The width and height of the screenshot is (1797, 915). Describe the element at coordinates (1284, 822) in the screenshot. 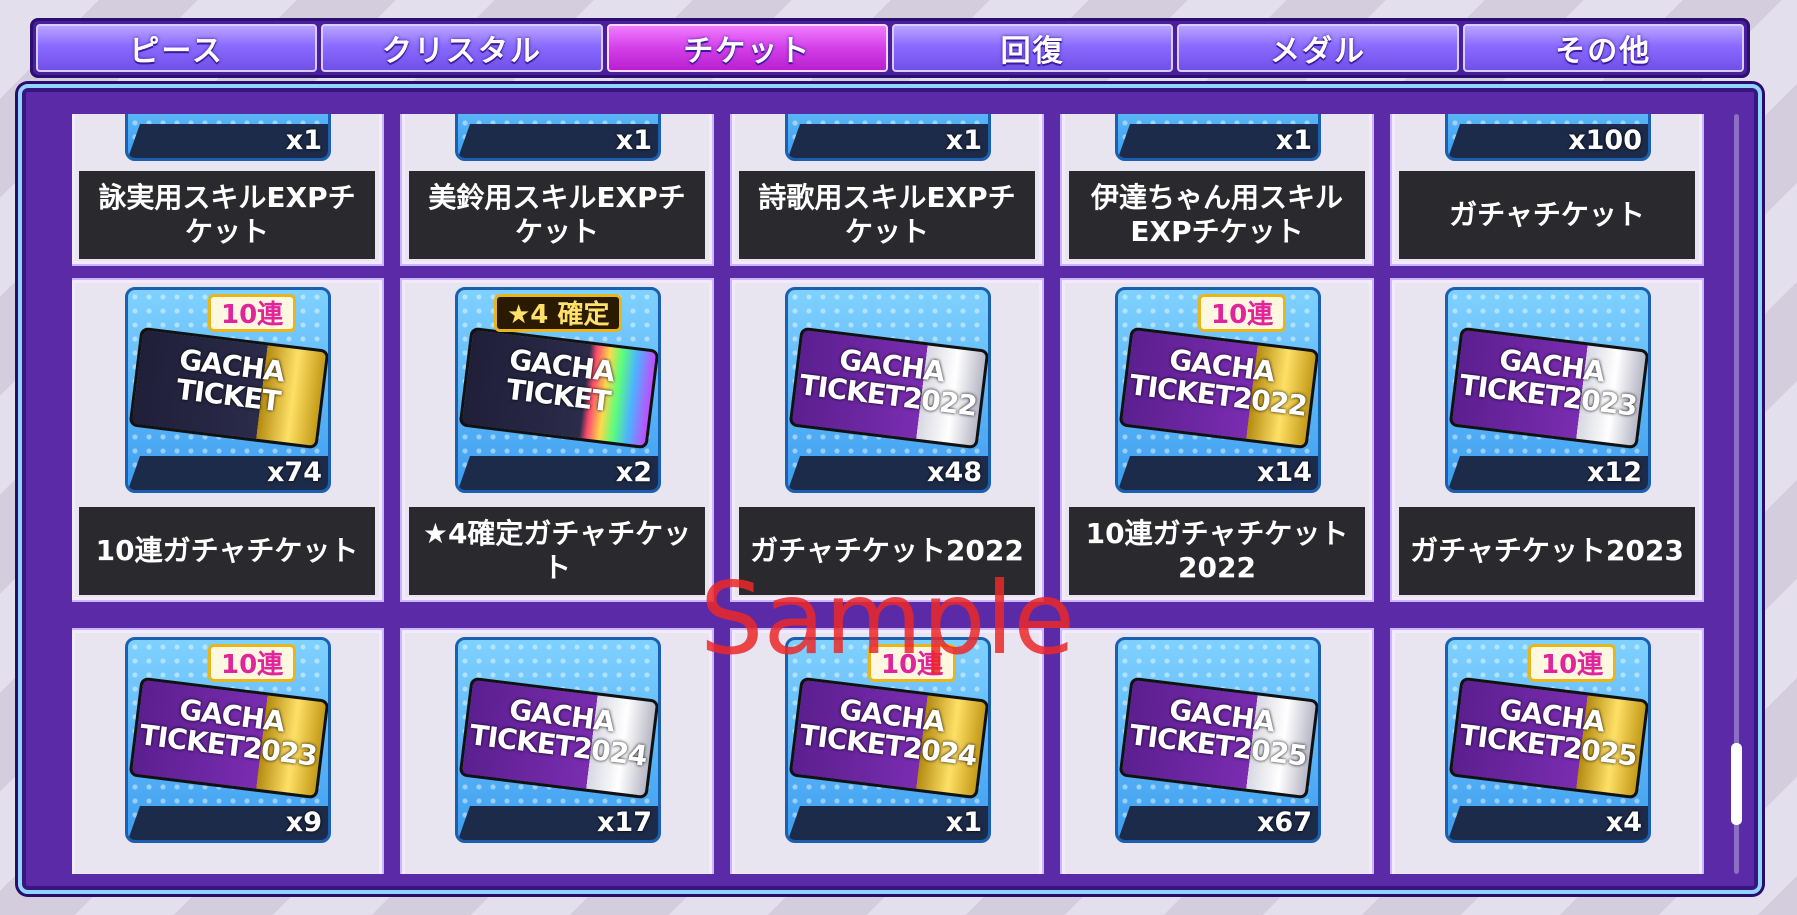

I see `item-quantity: x67` at that location.